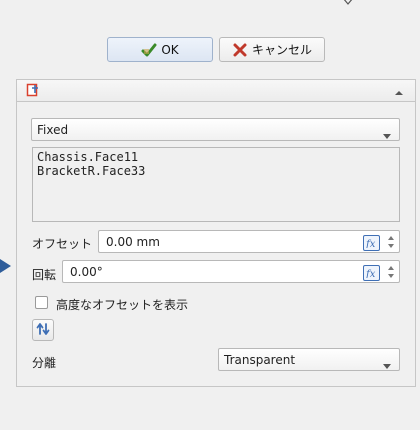  What do you see at coordinates (309, 359) in the screenshot?
I see `separation-select: Transparent` at bounding box center [309, 359].